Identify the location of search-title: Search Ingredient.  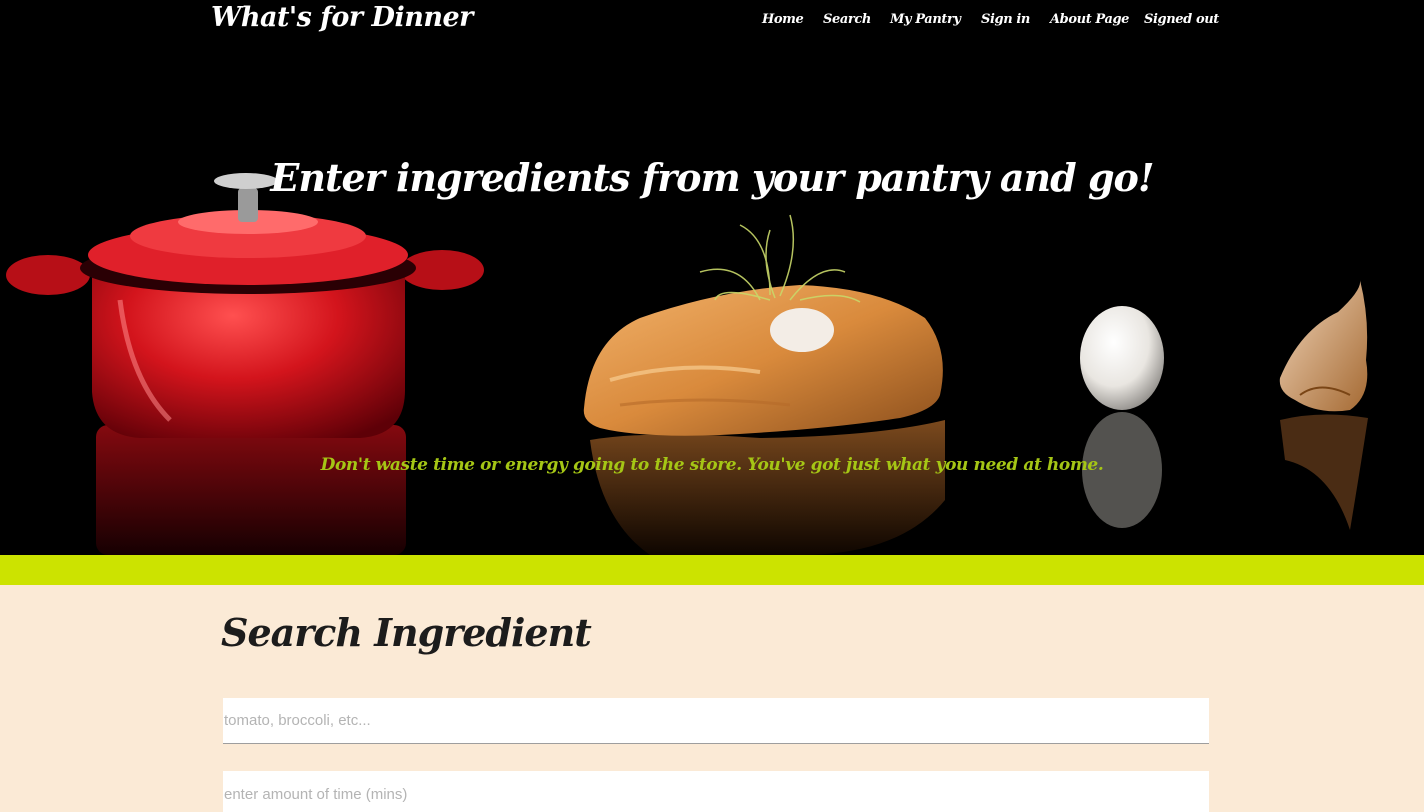
(406, 632).